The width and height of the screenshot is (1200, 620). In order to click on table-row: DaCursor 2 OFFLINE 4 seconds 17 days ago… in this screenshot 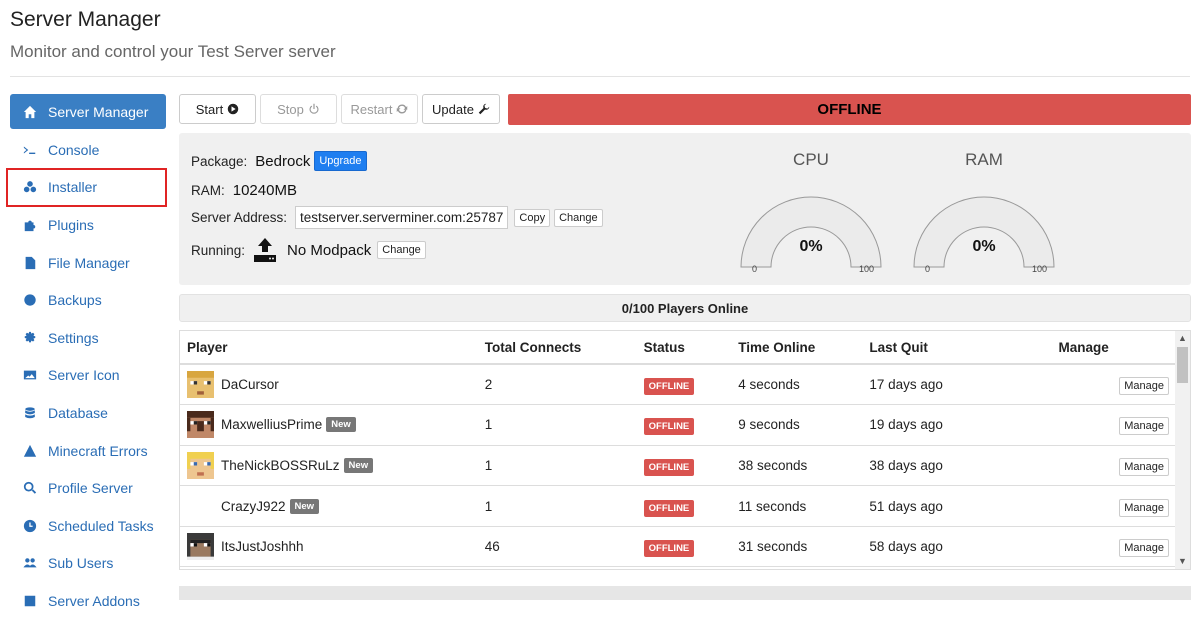, I will do `click(678, 385)`.